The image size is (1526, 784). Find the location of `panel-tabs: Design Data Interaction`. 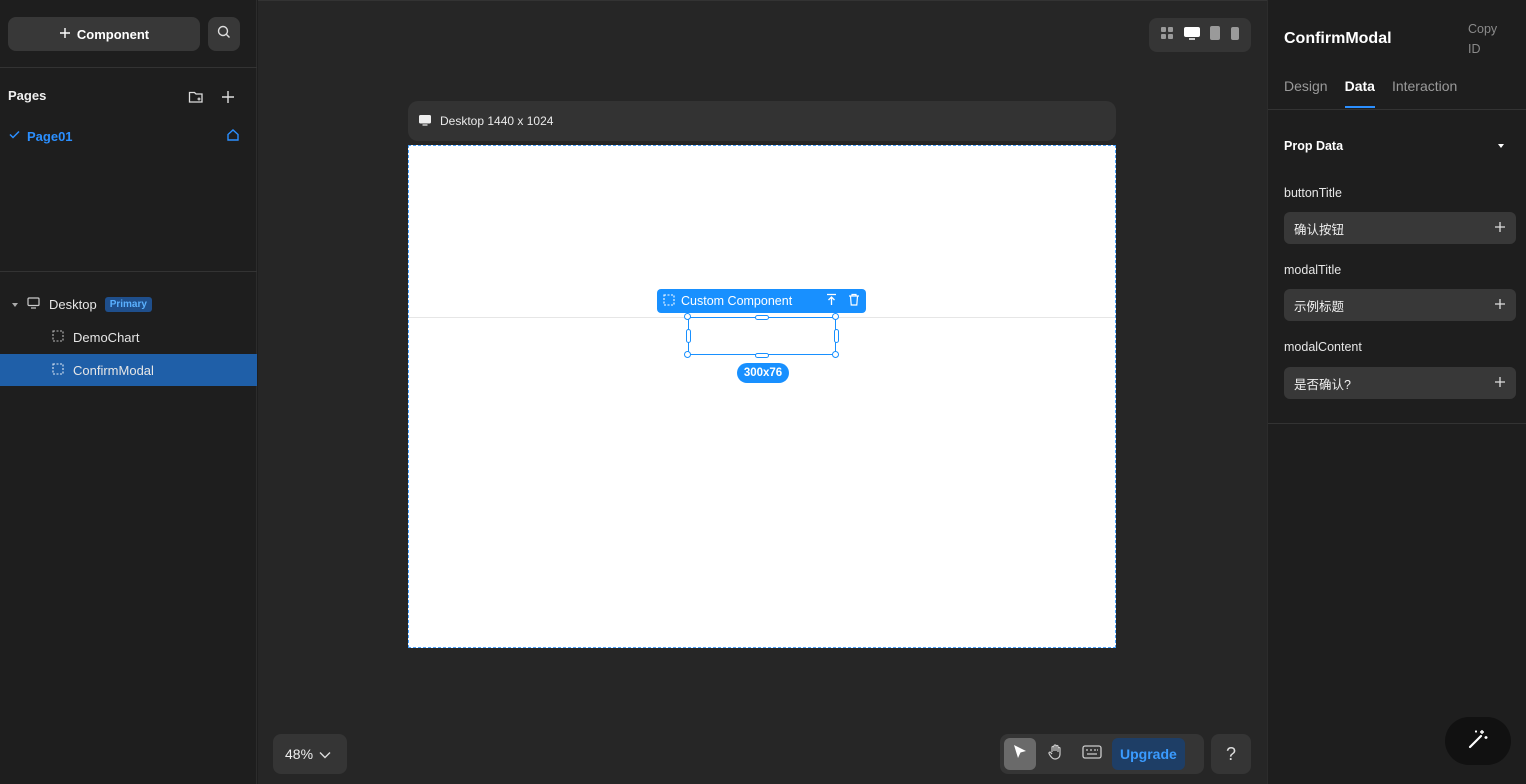

panel-tabs: Design Data Interaction is located at coordinates (1370, 93).